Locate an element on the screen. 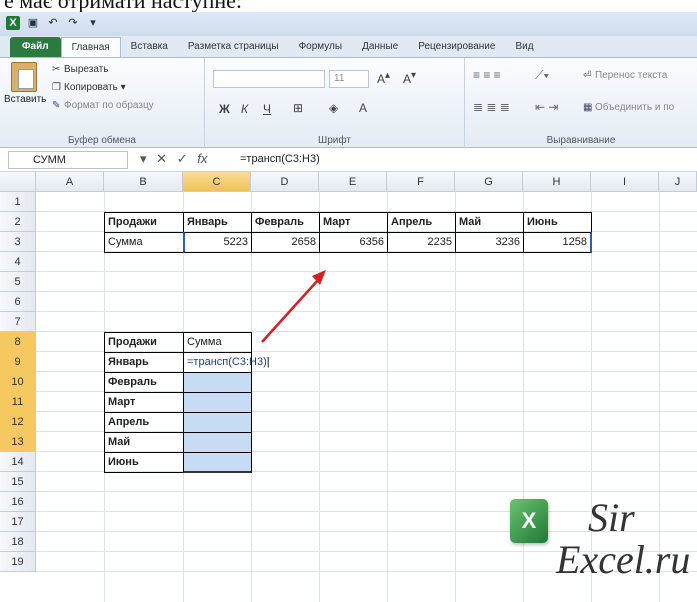 This screenshot has width=697, height=602. row-header-14: 14 is located at coordinates (18, 462).